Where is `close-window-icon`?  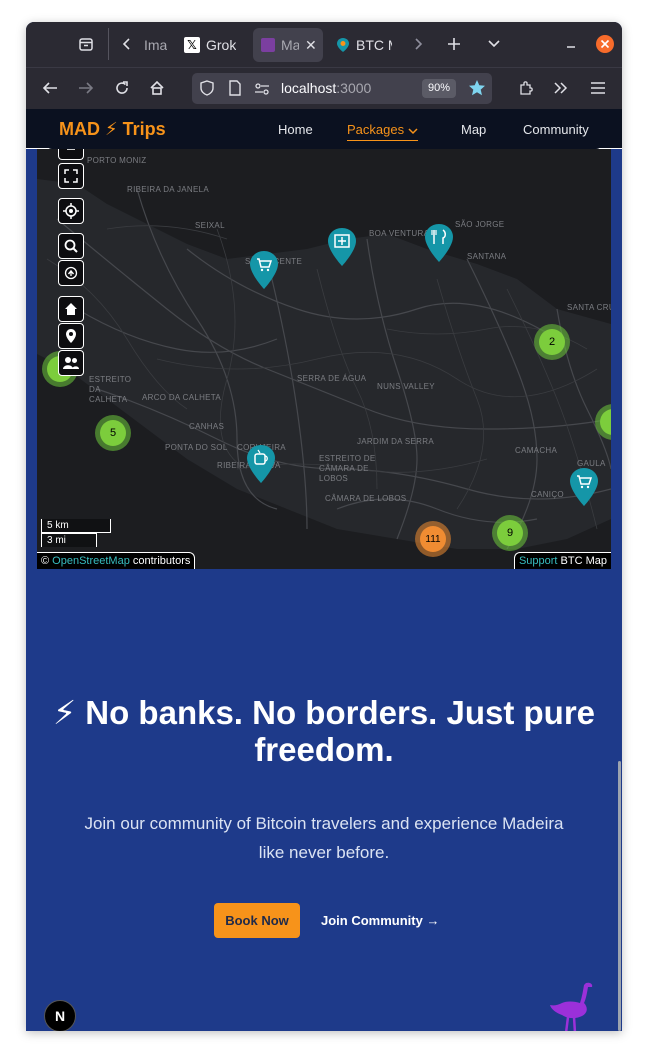 close-window-icon is located at coordinates (605, 44).